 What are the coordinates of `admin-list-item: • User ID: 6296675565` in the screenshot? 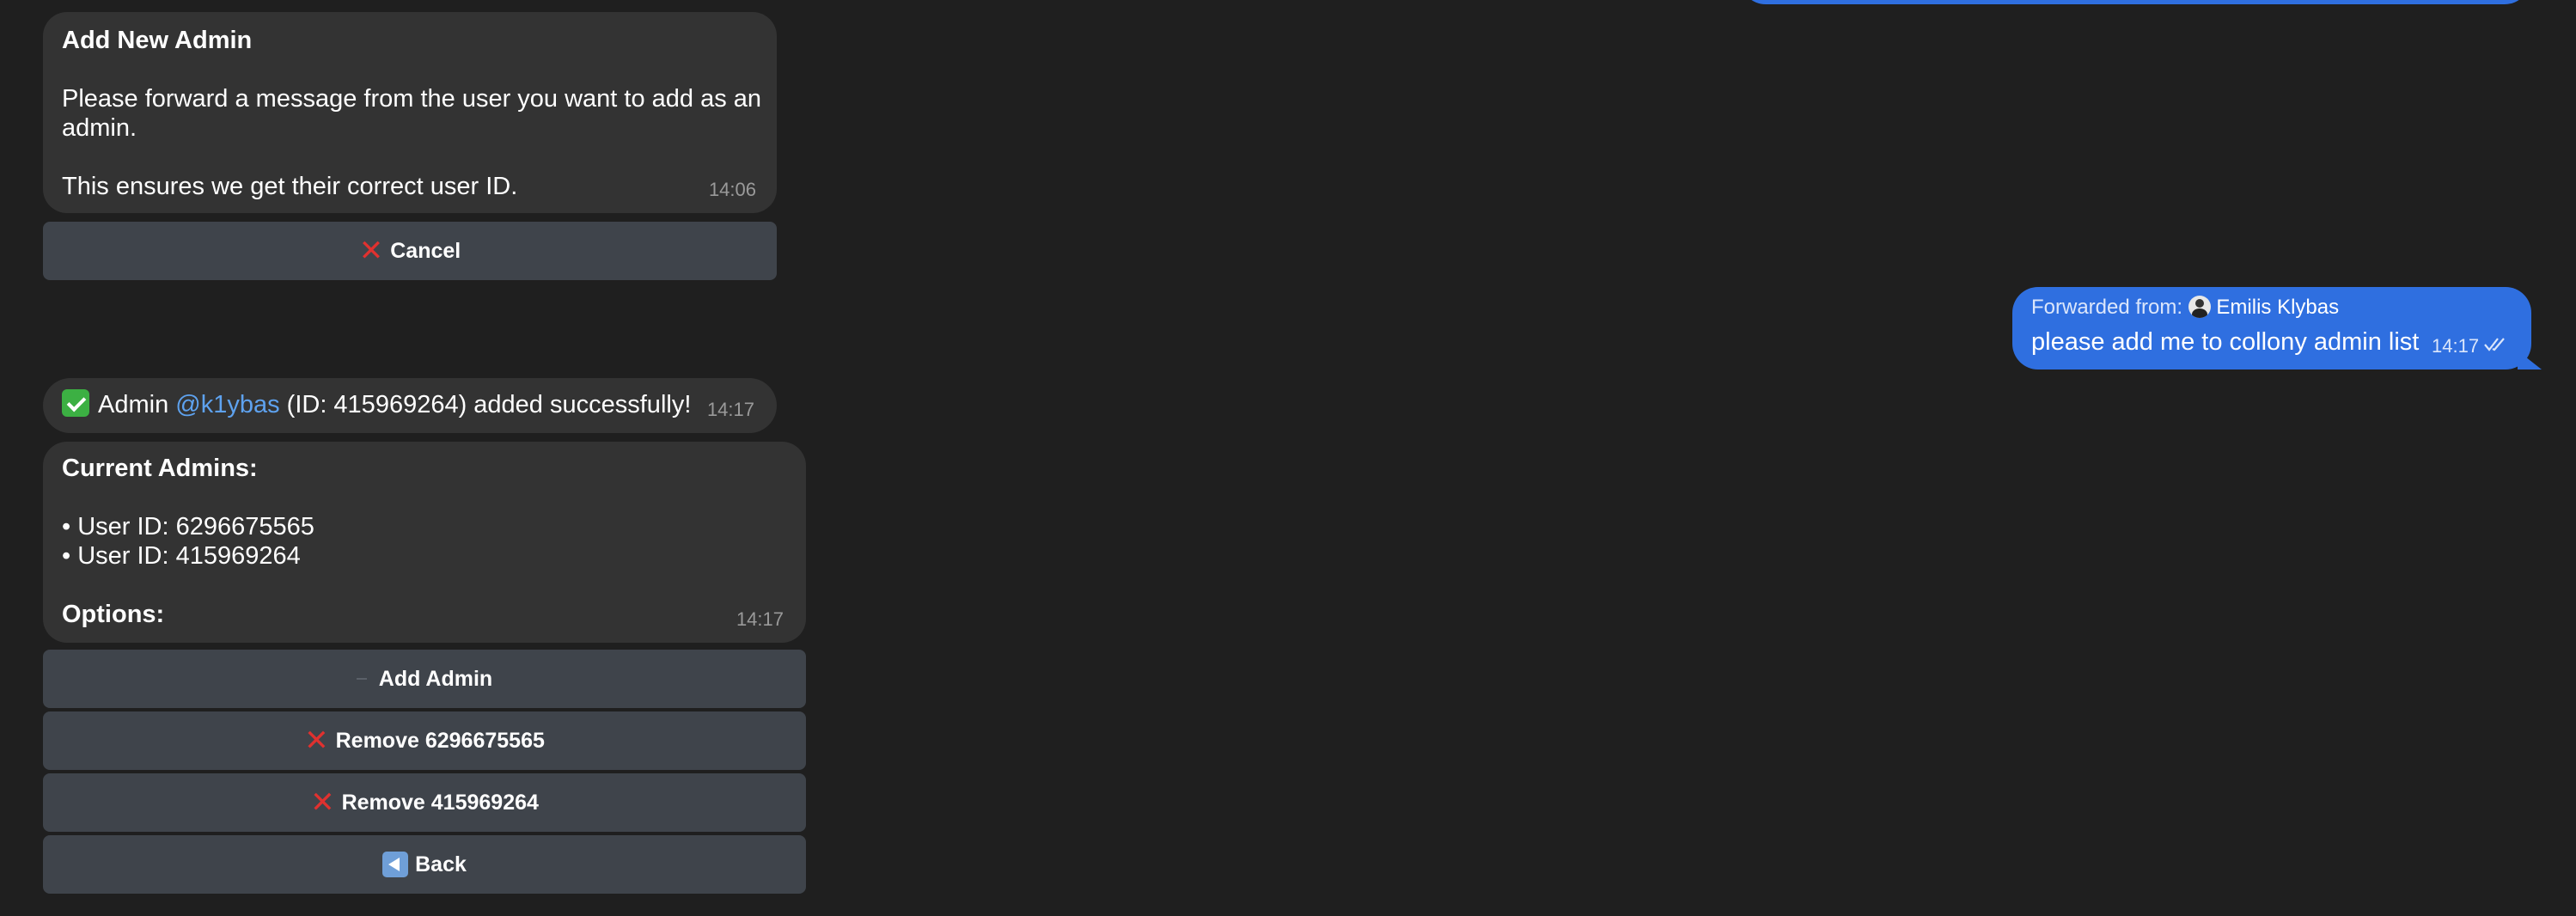 It's located at (188, 526).